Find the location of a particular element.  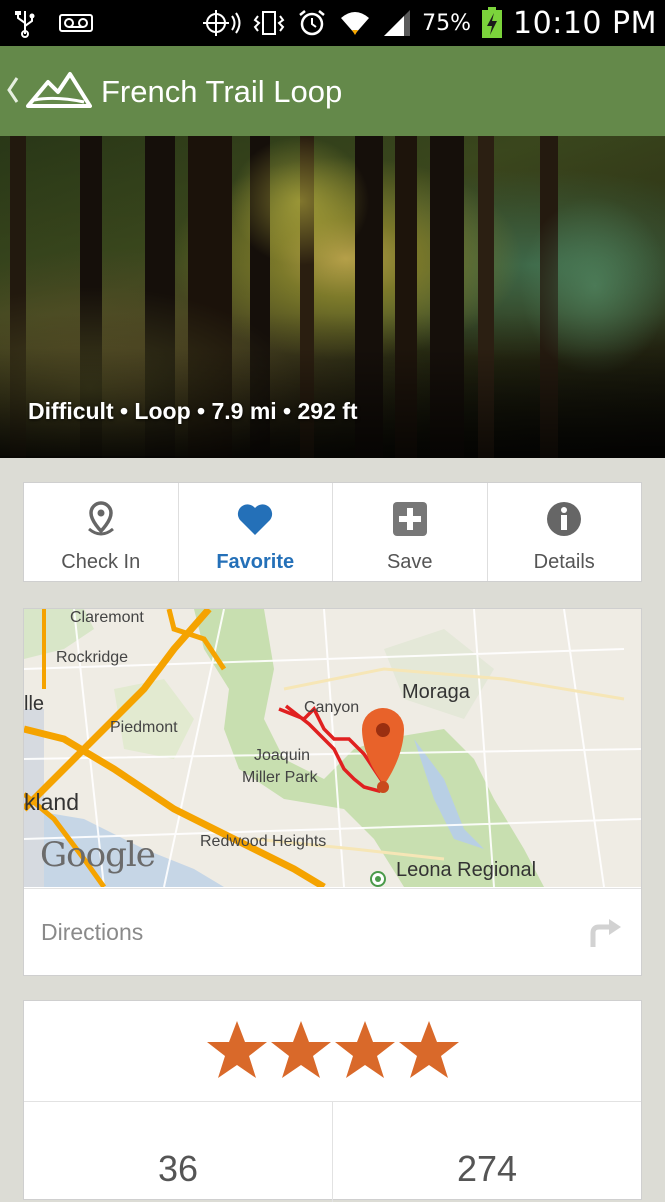

turn-right-arrow-icon is located at coordinates (605, 933).